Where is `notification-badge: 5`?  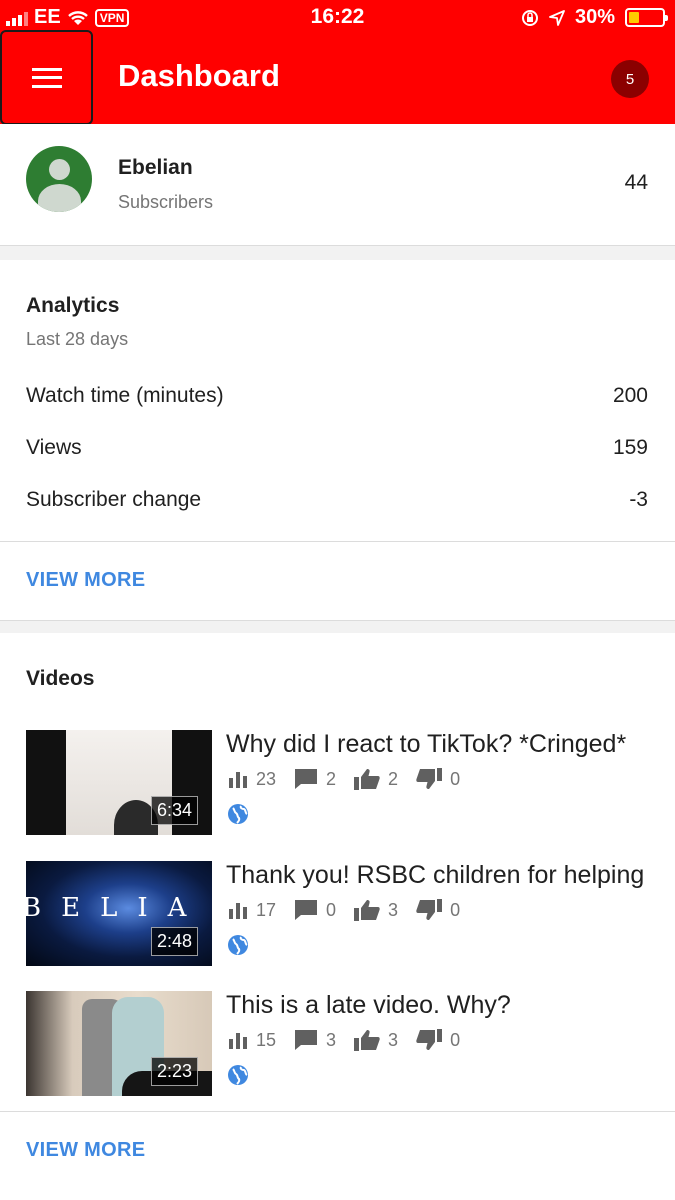
notification-badge: 5 is located at coordinates (630, 79).